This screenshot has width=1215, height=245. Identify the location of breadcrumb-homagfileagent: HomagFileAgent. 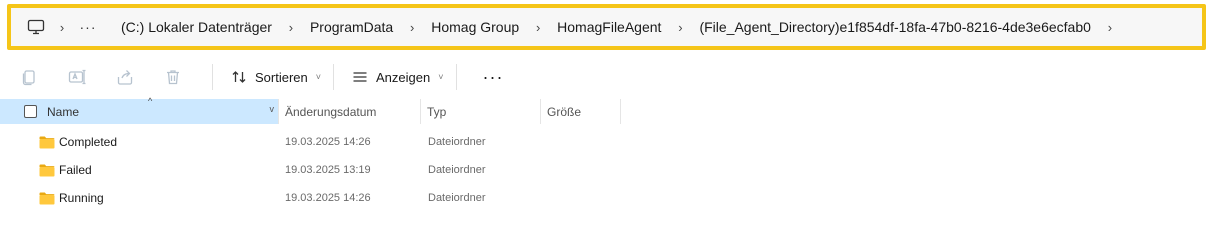
(609, 27).